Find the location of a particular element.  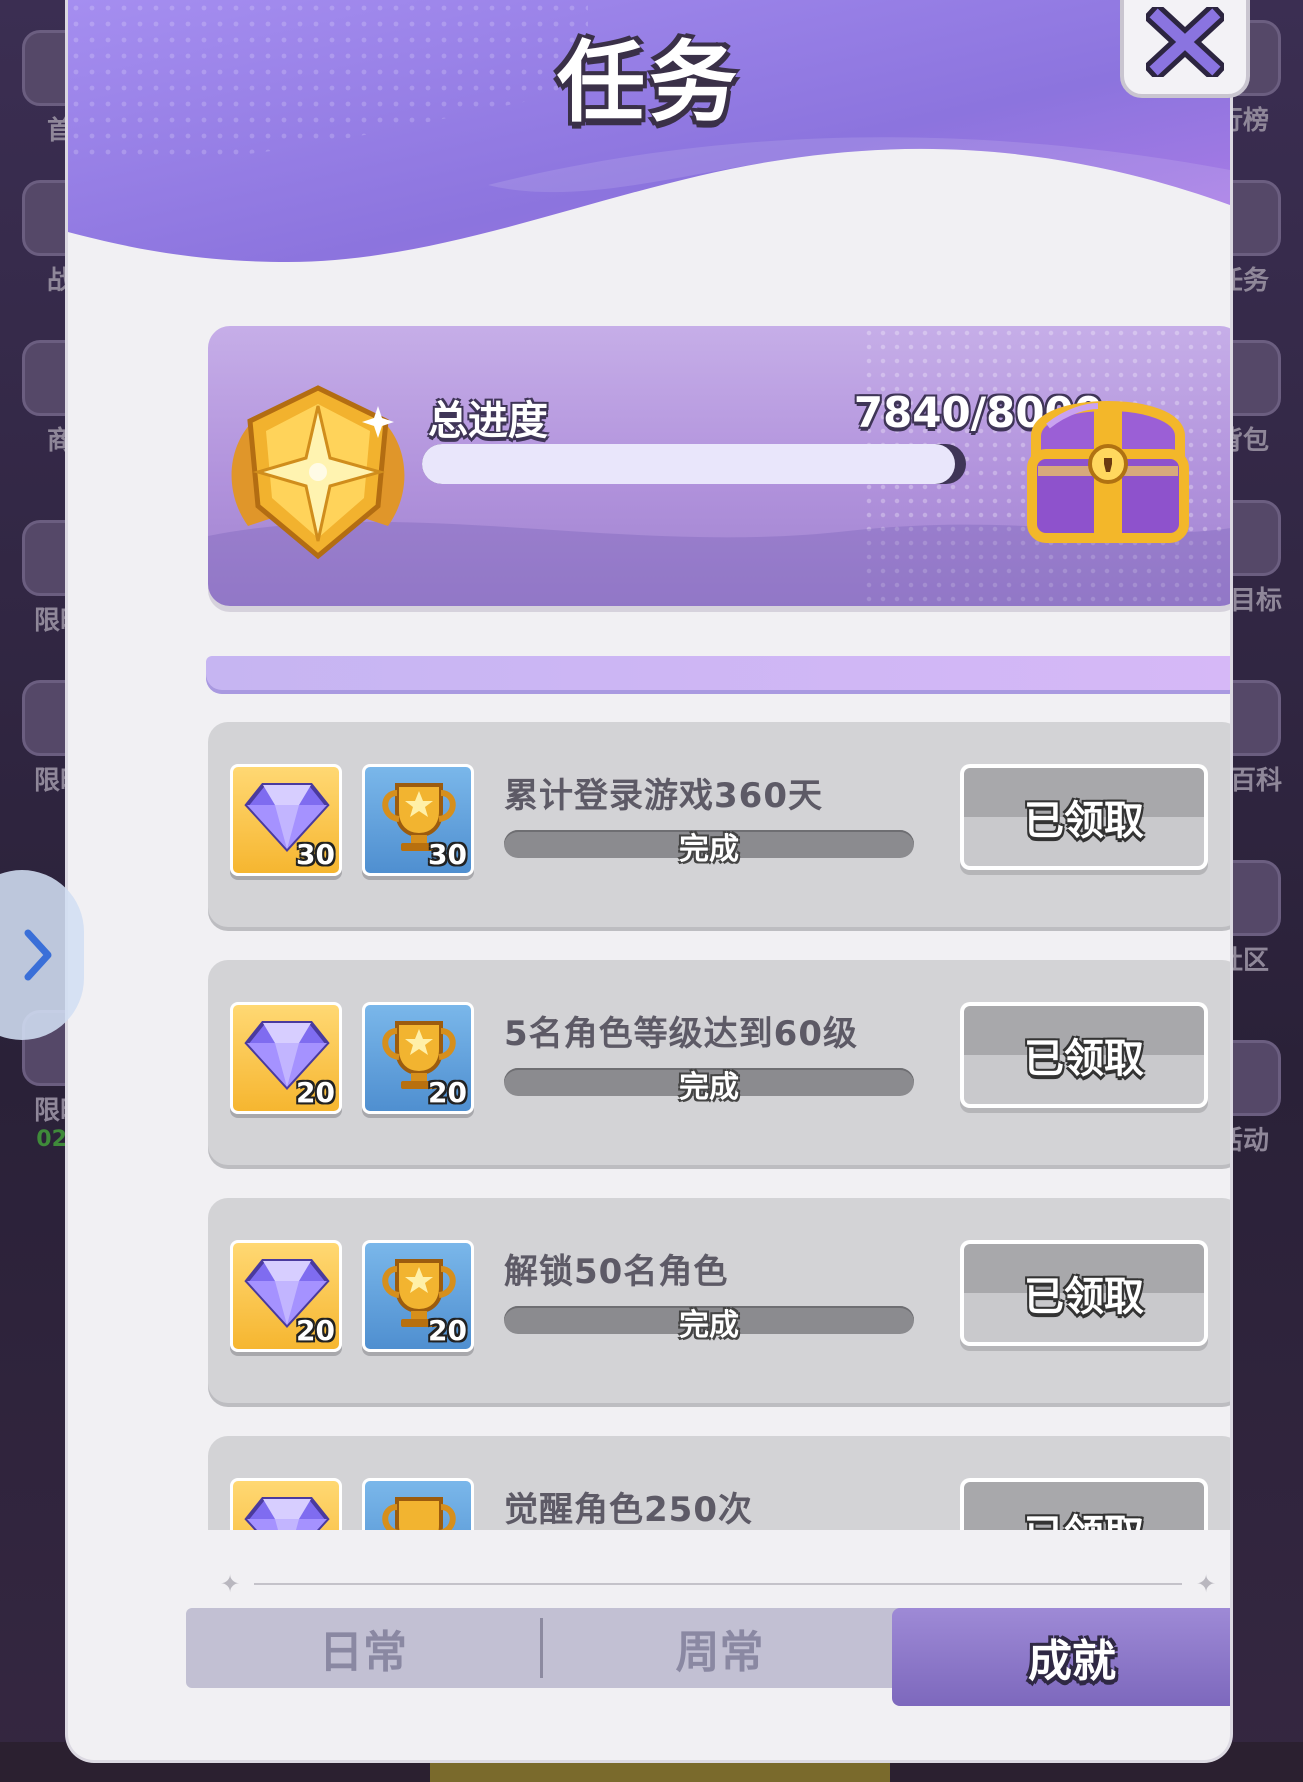

total-progress-bar is located at coordinates (694, 464).